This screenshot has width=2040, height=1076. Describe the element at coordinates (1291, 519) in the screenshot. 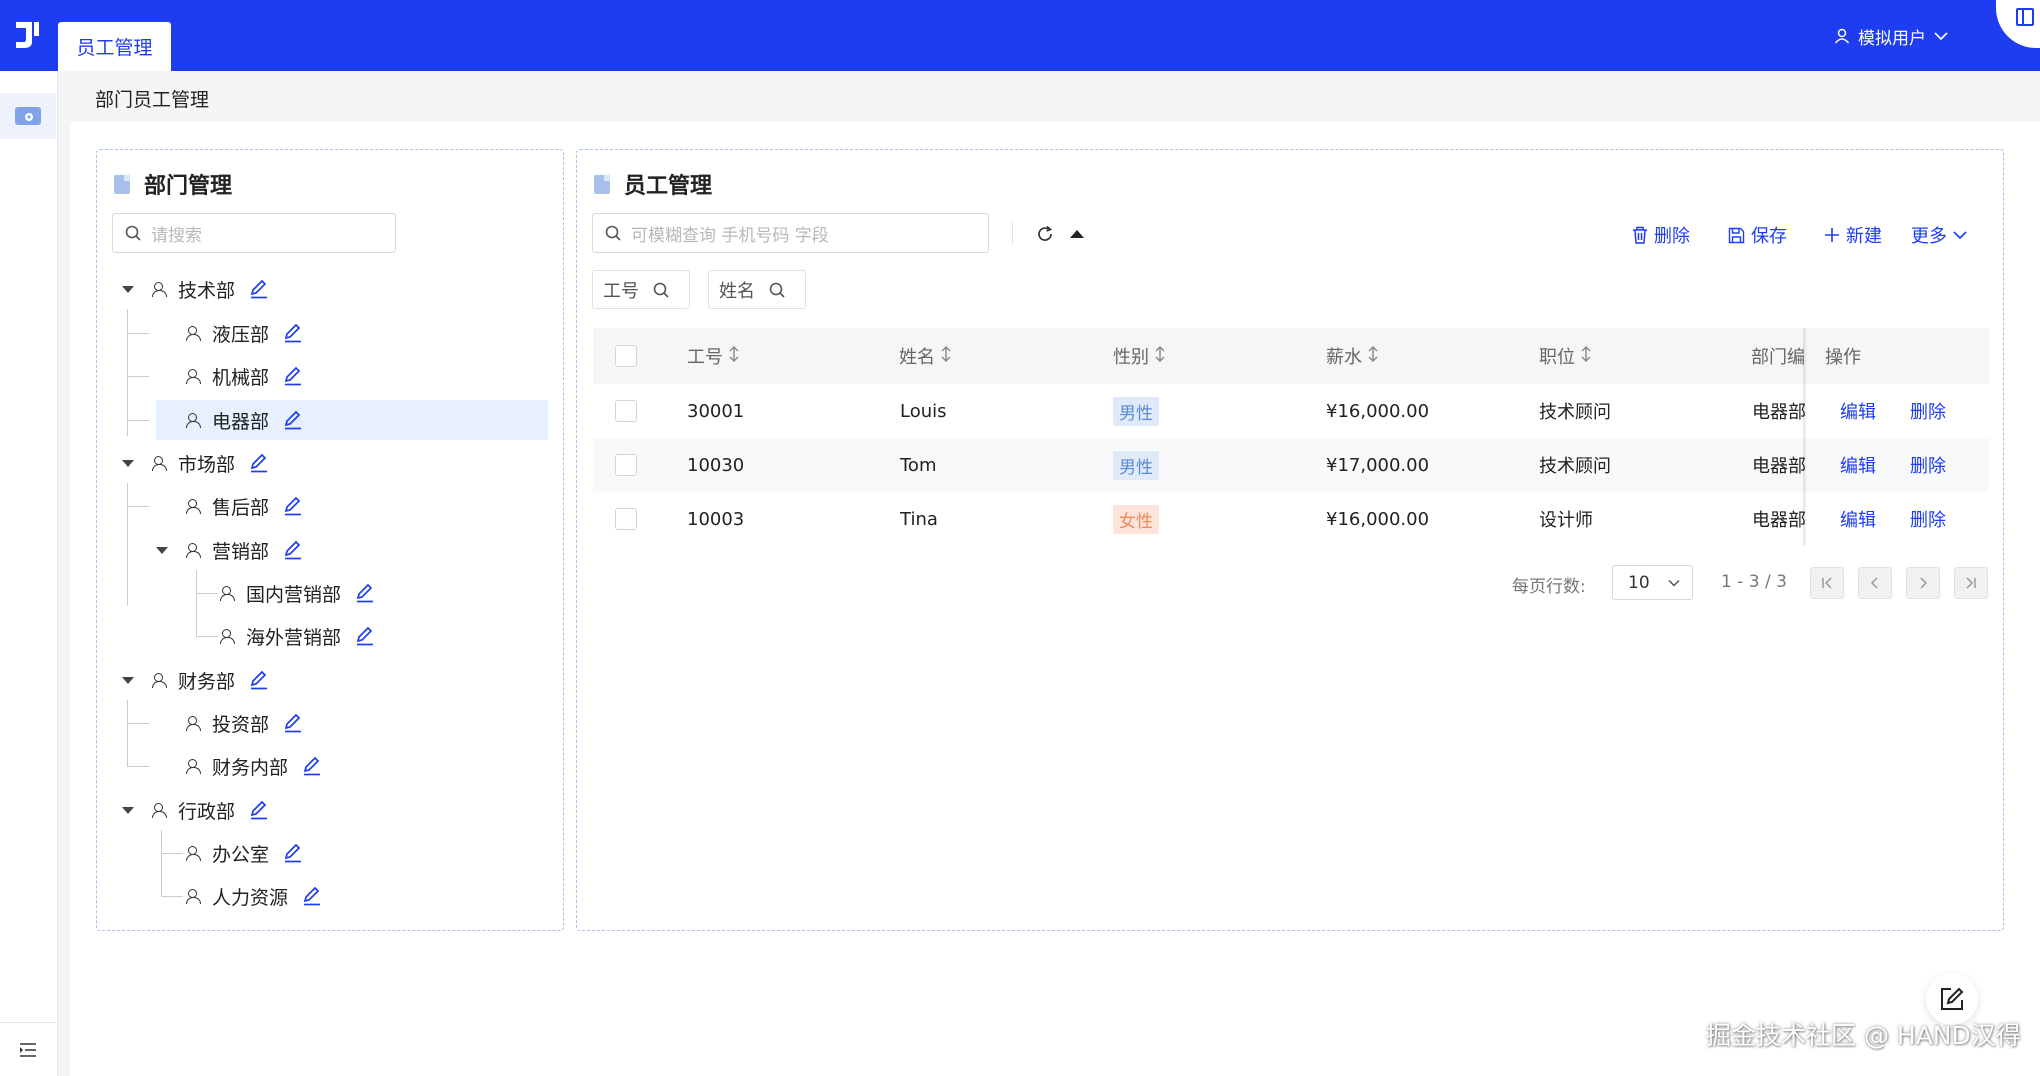

I see `table-row: 10003 Tina 女性 ¥16,000.00 设计师 电器部 编辑 删除` at that location.